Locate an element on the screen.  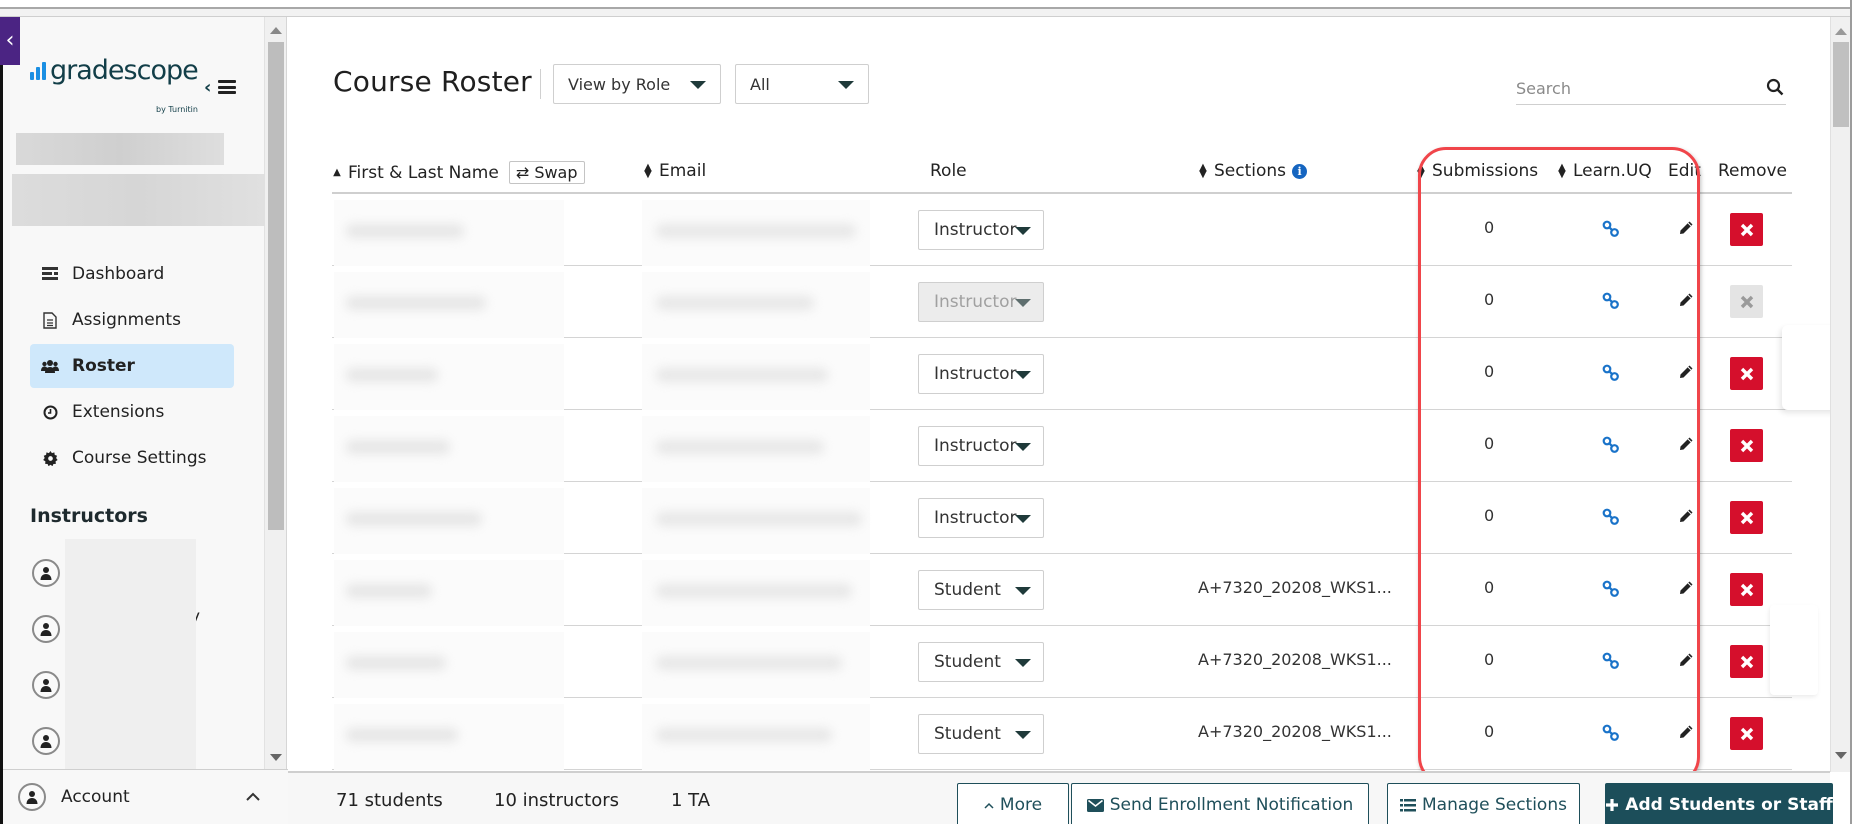
list-icon is located at coordinates (1408, 805).